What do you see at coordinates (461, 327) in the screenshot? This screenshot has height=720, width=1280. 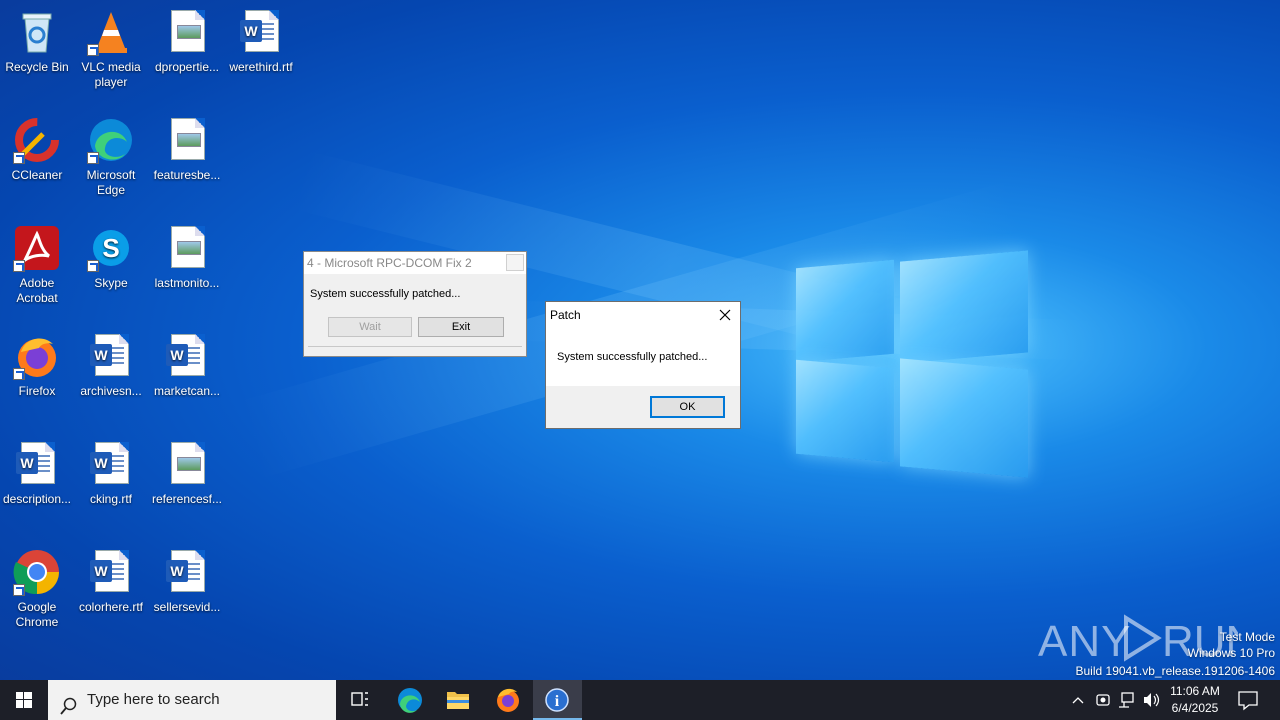 I see `exit-button: Exit` at bounding box center [461, 327].